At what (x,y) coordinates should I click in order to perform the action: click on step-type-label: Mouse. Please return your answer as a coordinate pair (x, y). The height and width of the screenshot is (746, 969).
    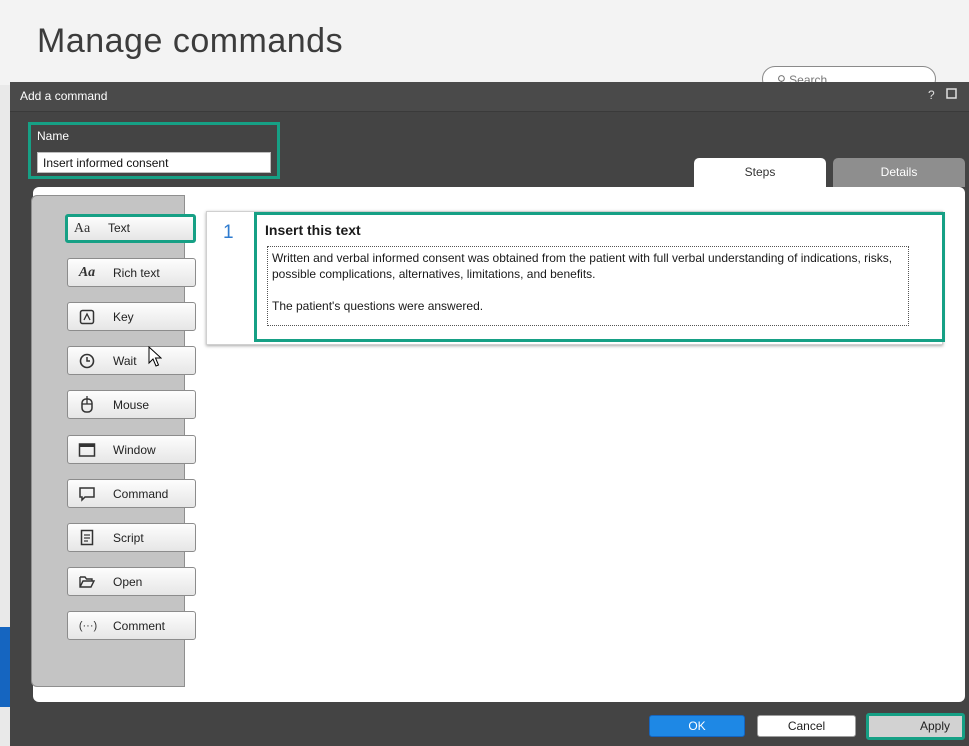
    Looking at the image, I should click on (131, 405).